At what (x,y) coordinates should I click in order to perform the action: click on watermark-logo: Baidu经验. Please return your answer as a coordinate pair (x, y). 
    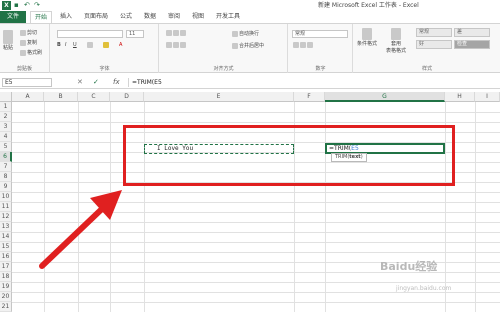
    Looking at the image, I should click on (409, 266).